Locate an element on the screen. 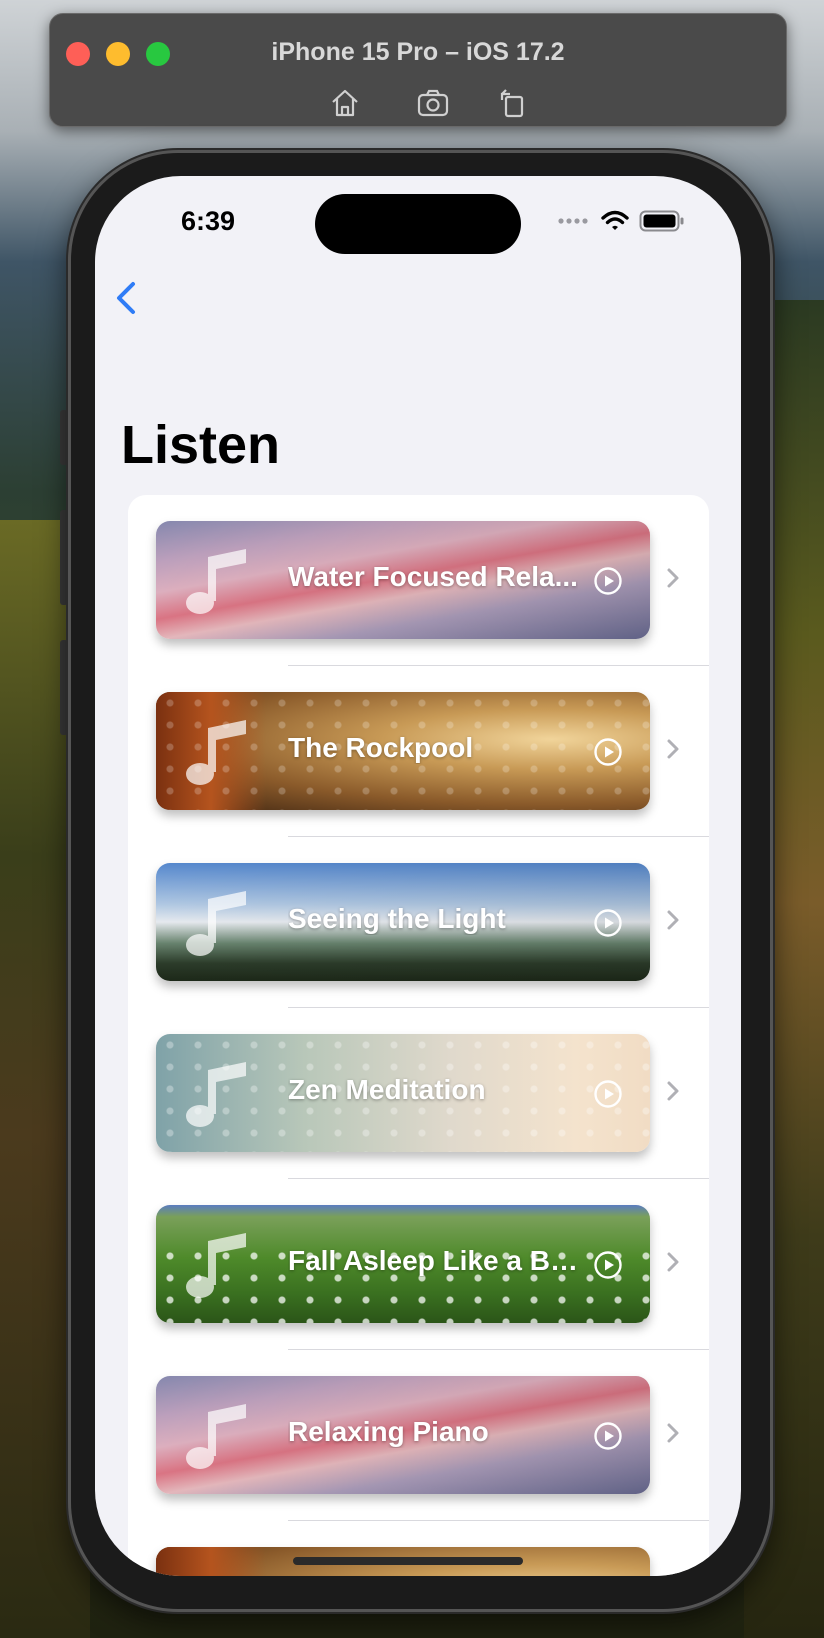 The width and height of the screenshot is (824, 1638). track-card: Seeing the Light is located at coordinates (403, 922).